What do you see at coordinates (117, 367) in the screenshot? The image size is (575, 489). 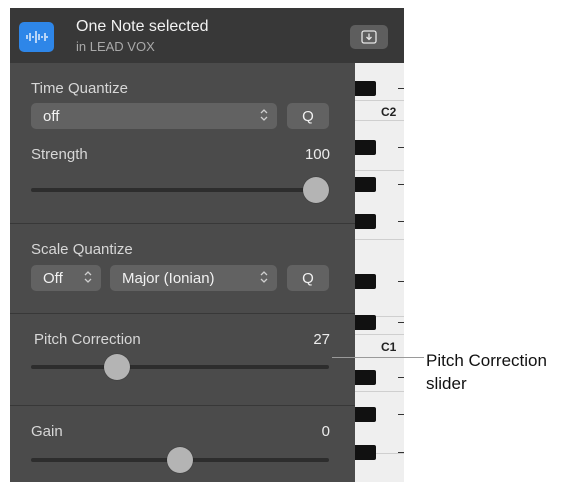 I see `pitch-correction-slider-knob` at bounding box center [117, 367].